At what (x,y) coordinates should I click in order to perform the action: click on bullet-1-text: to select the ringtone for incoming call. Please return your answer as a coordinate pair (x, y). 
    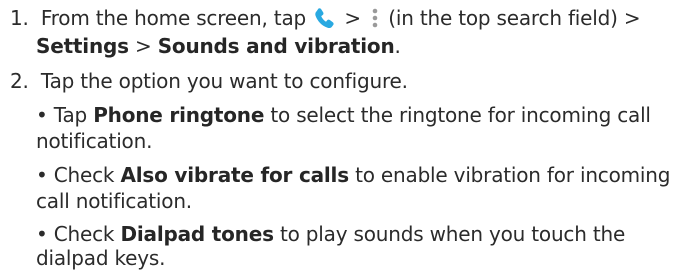
    Looking at the image, I should click on (460, 115).